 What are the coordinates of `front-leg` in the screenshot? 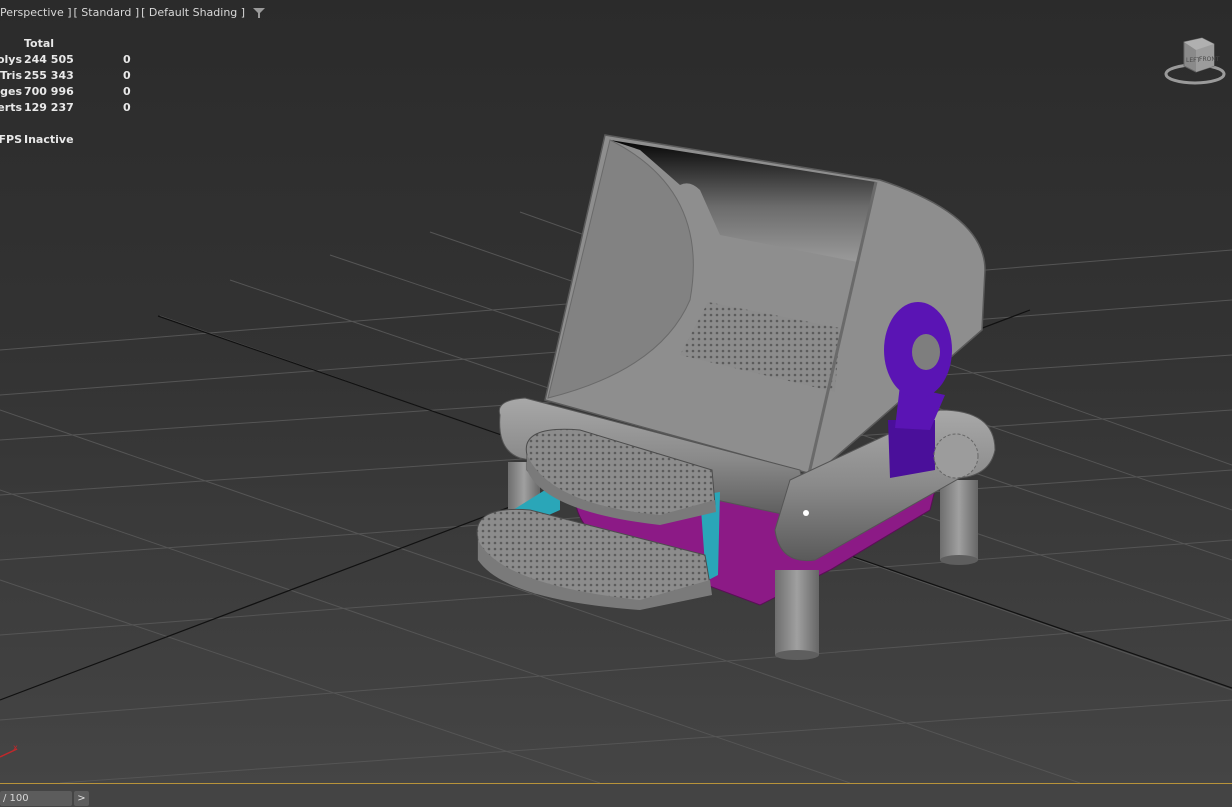 It's located at (797, 615).